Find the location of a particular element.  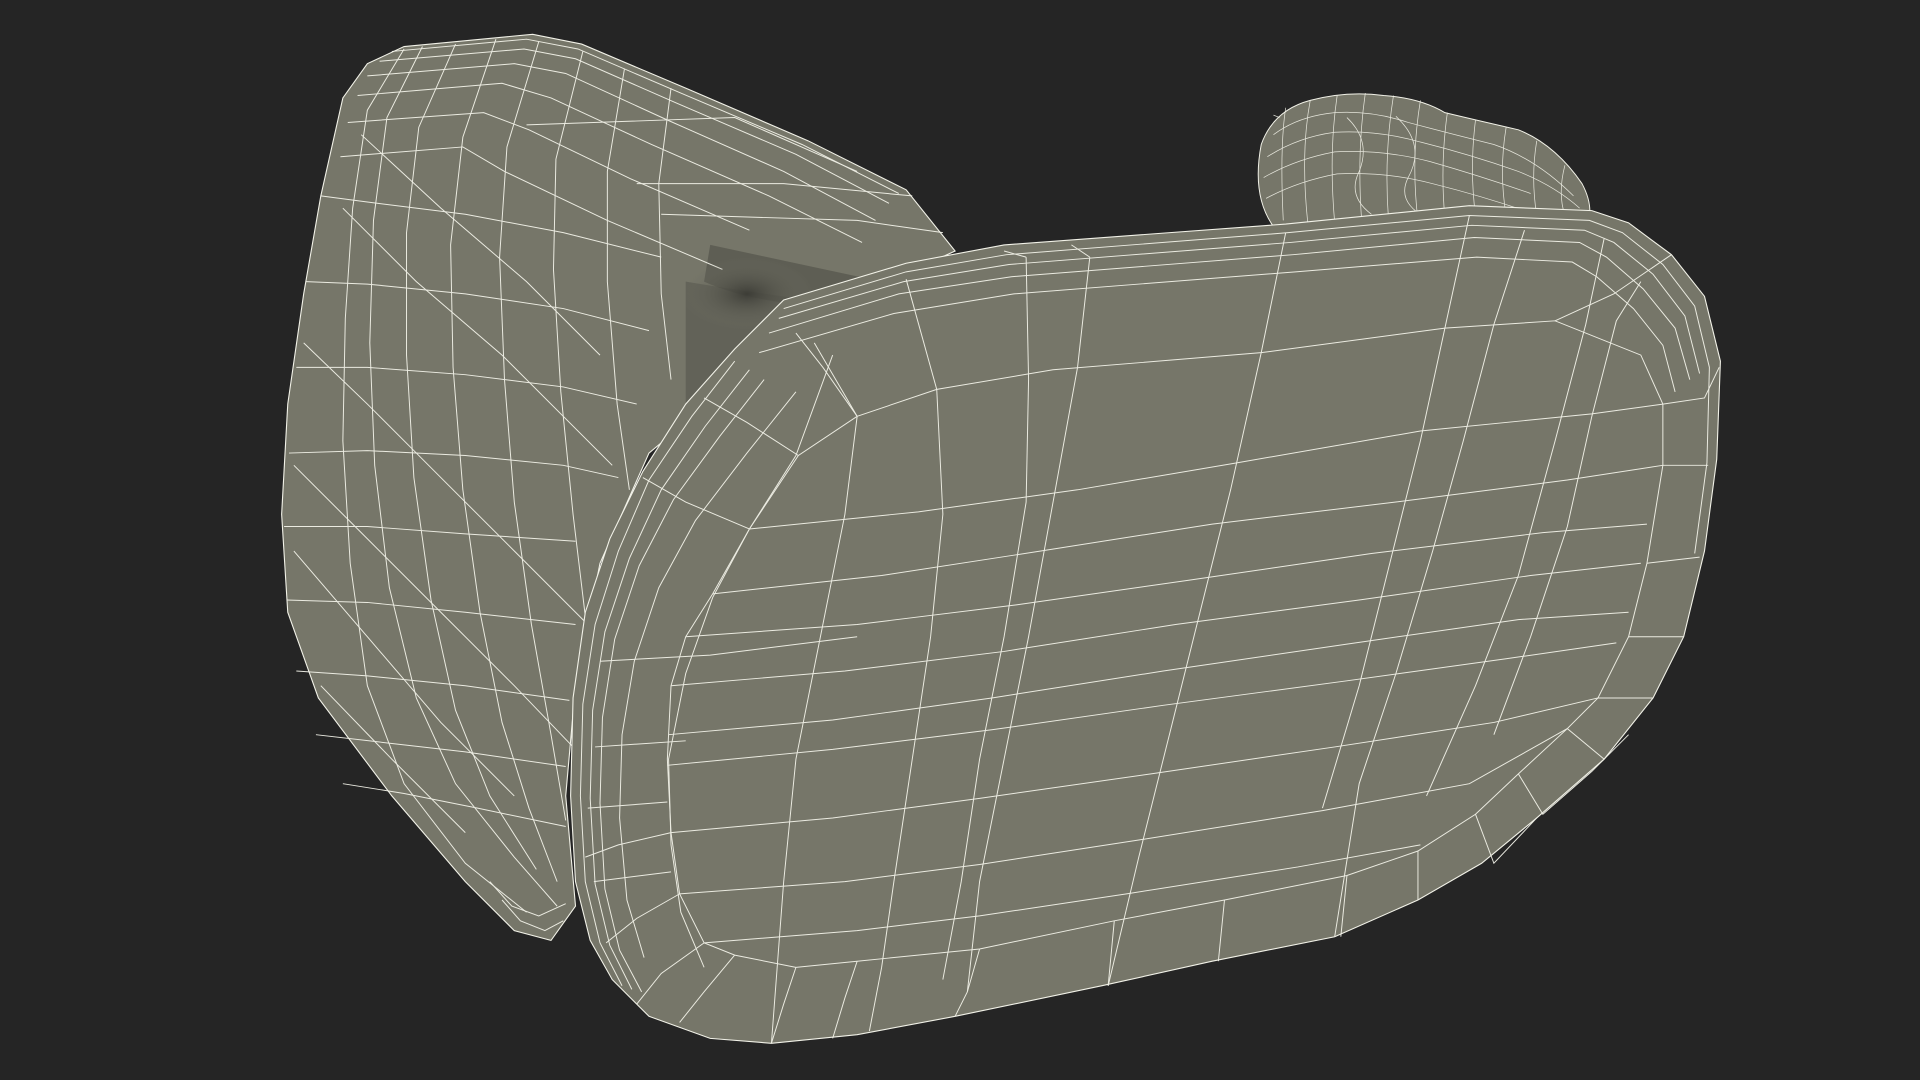

organic-mesh is located at coordinates (1424, 160).